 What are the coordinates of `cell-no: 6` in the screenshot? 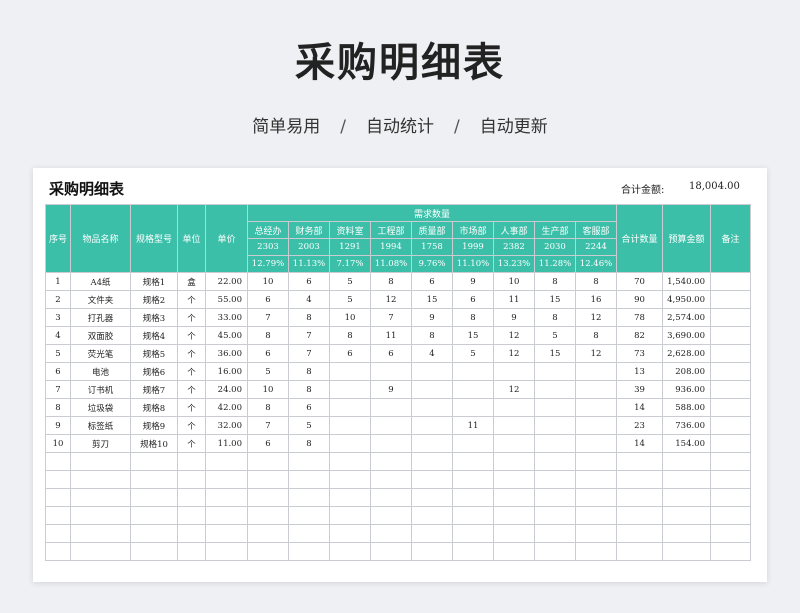 It's located at (58, 371).